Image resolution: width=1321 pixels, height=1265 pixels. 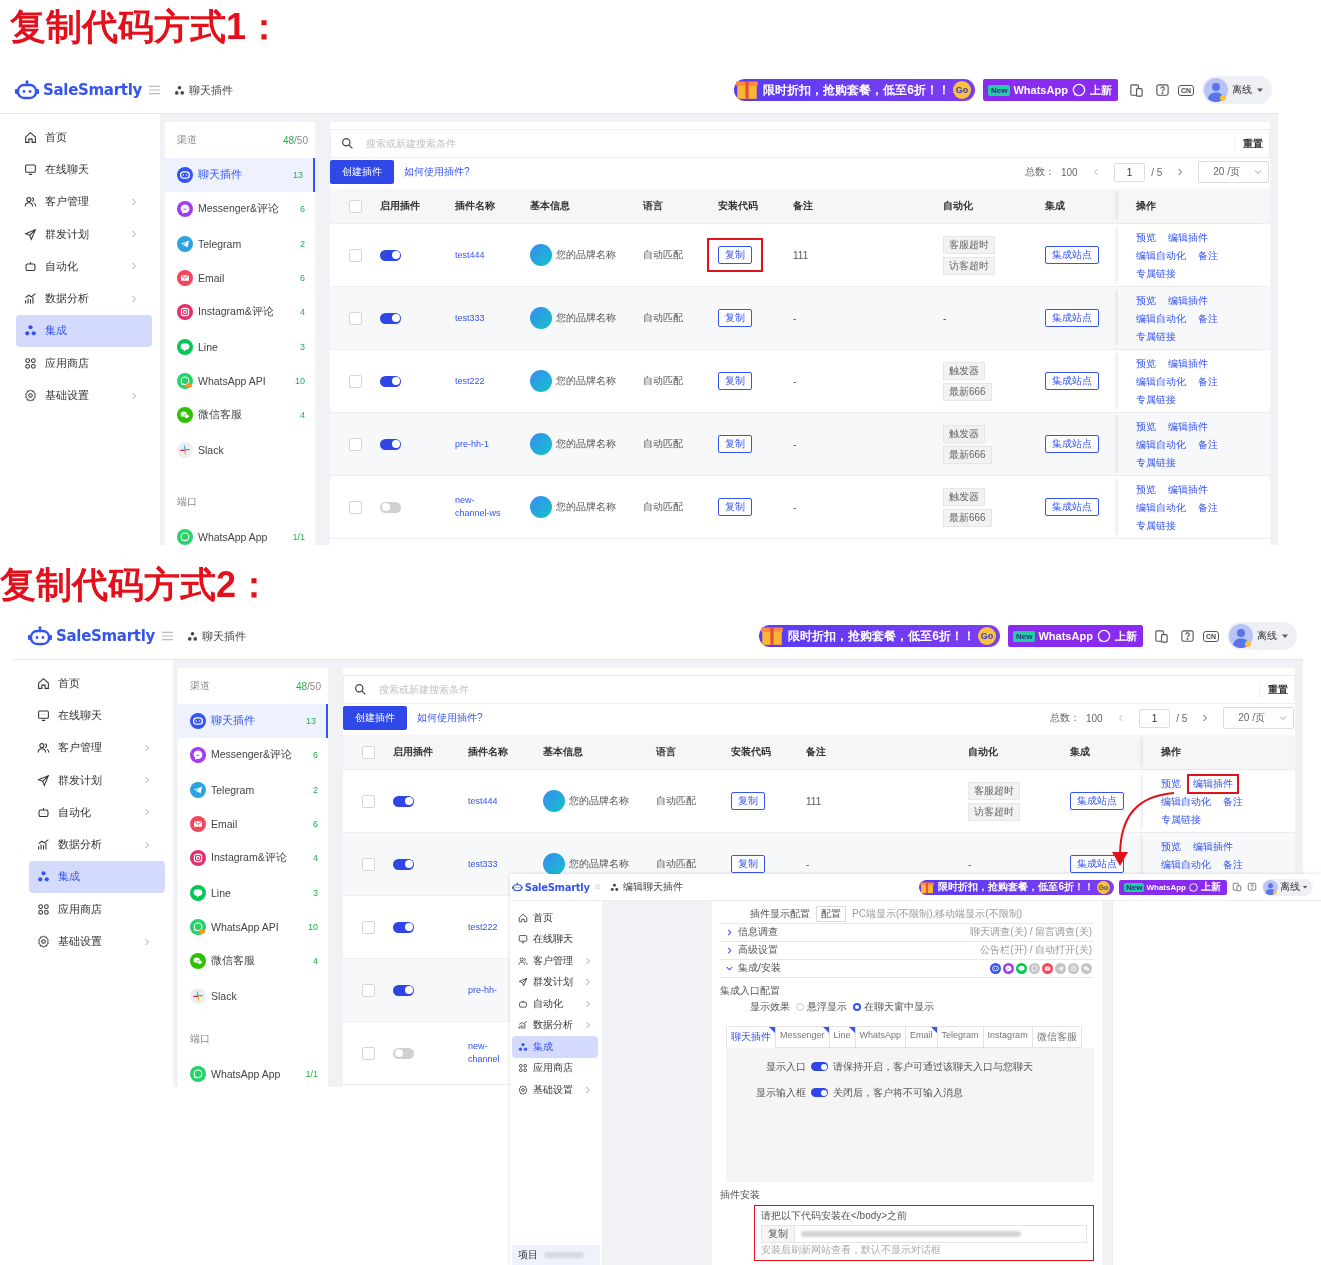 What do you see at coordinates (483, 801) in the screenshot?
I see `plugin-name-link: test444` at bounding box center [483, 801].